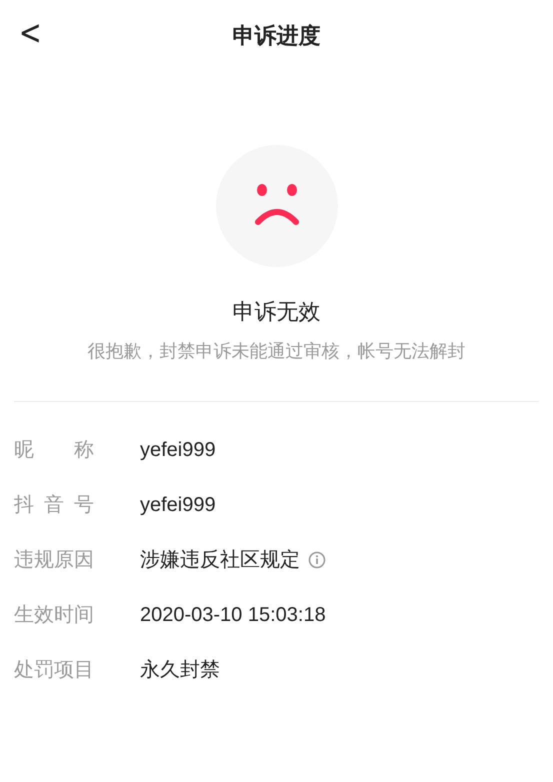  Describe the element at coordinates (30, 33) in the screenshot. I see `back-button: <` at that location.